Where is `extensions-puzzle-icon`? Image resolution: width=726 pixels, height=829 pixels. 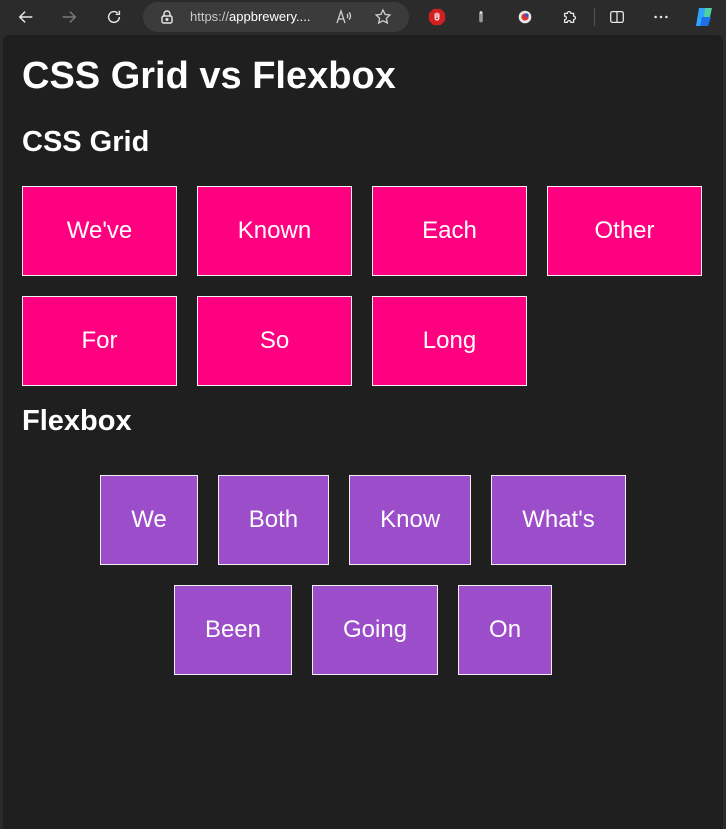
extensions-puzzle-icon is located at coordinates (570, 17).